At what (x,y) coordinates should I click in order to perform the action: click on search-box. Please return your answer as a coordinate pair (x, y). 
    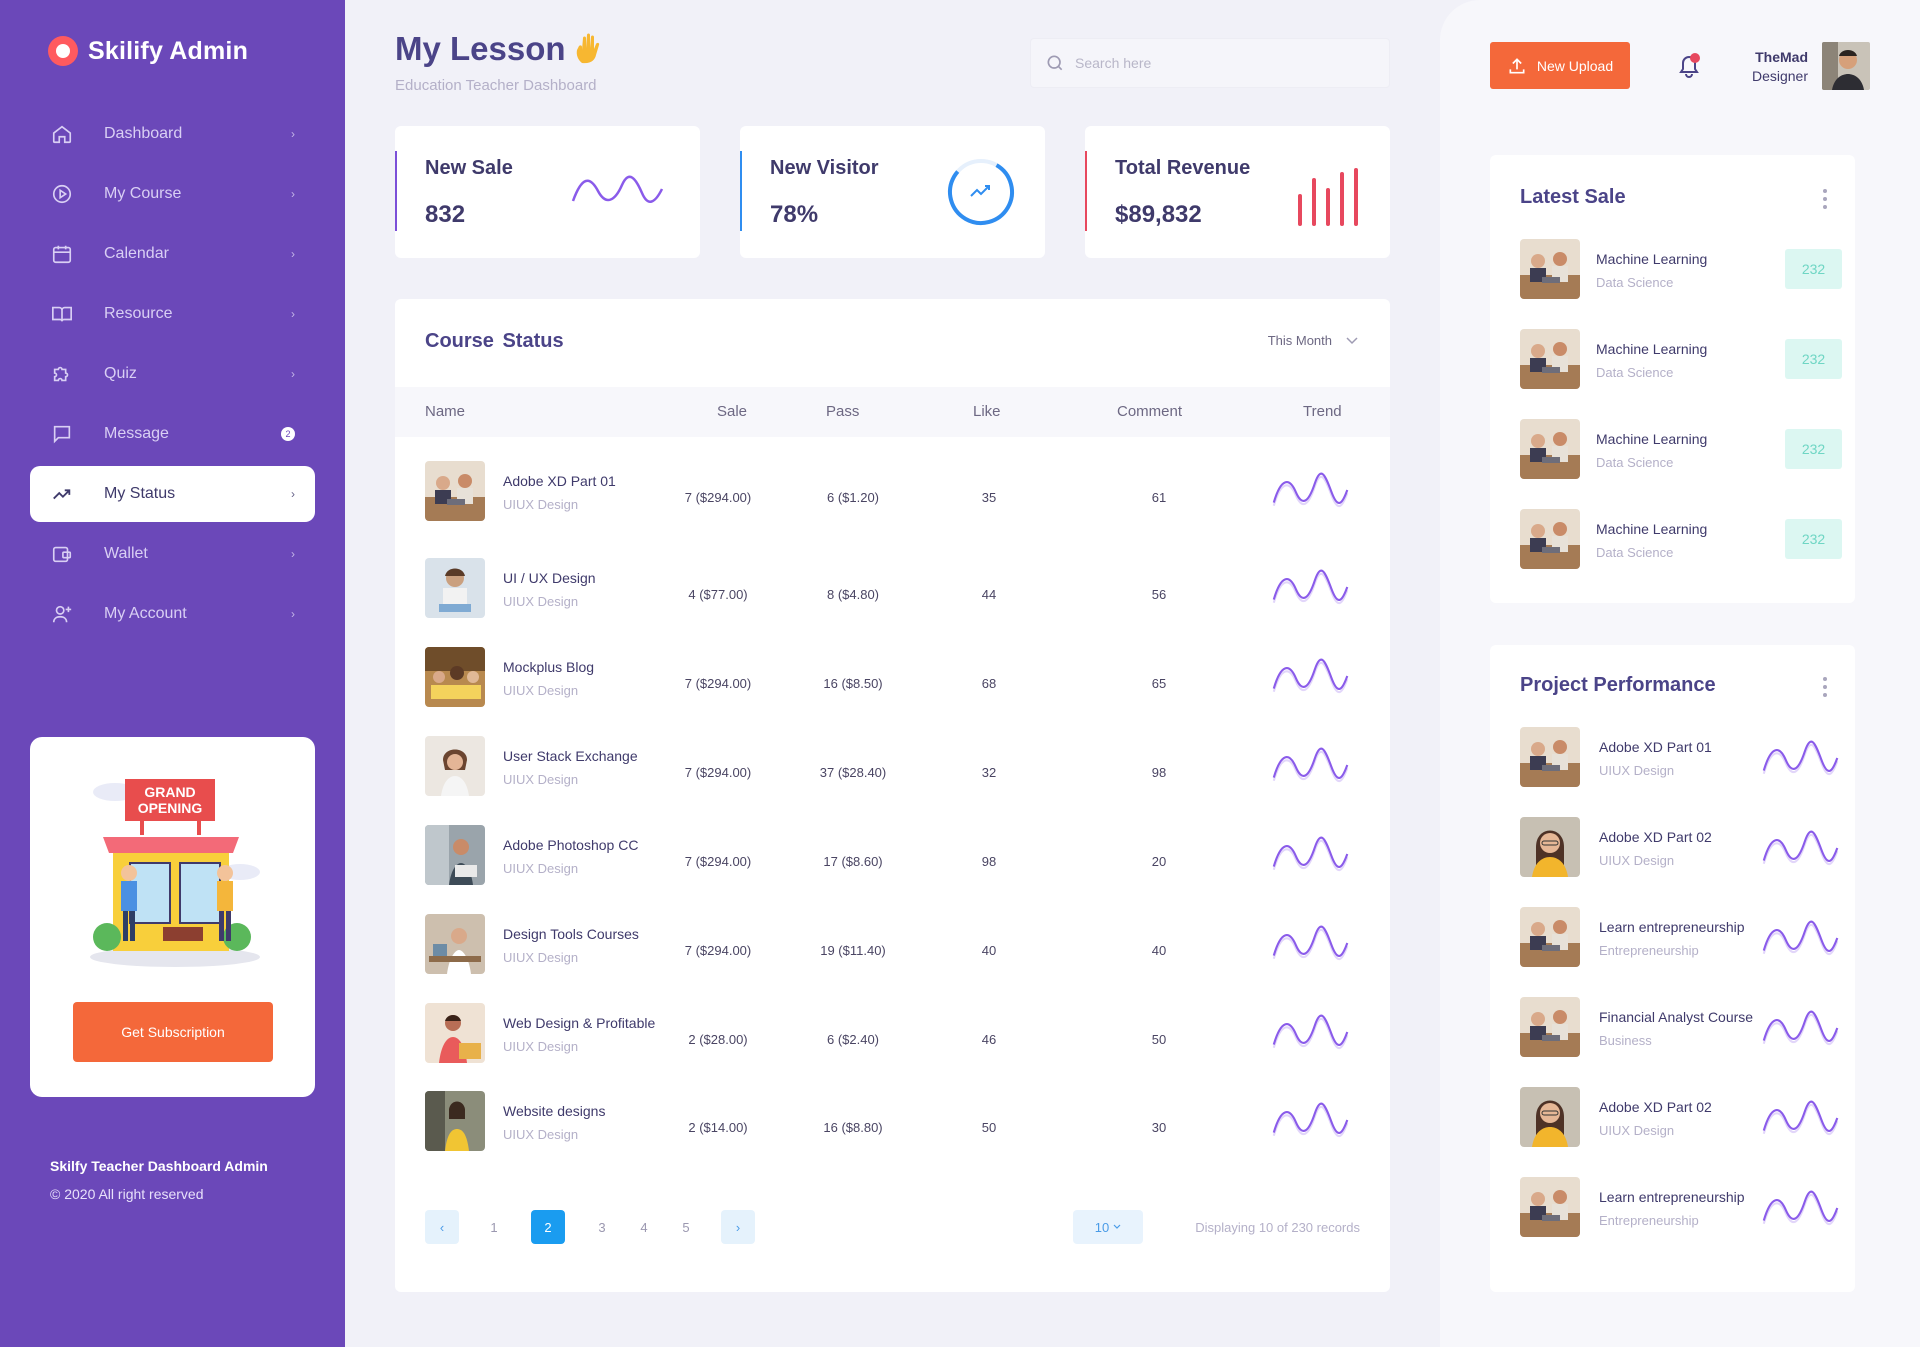
    Looking at the image, I should click on (1210, 63).